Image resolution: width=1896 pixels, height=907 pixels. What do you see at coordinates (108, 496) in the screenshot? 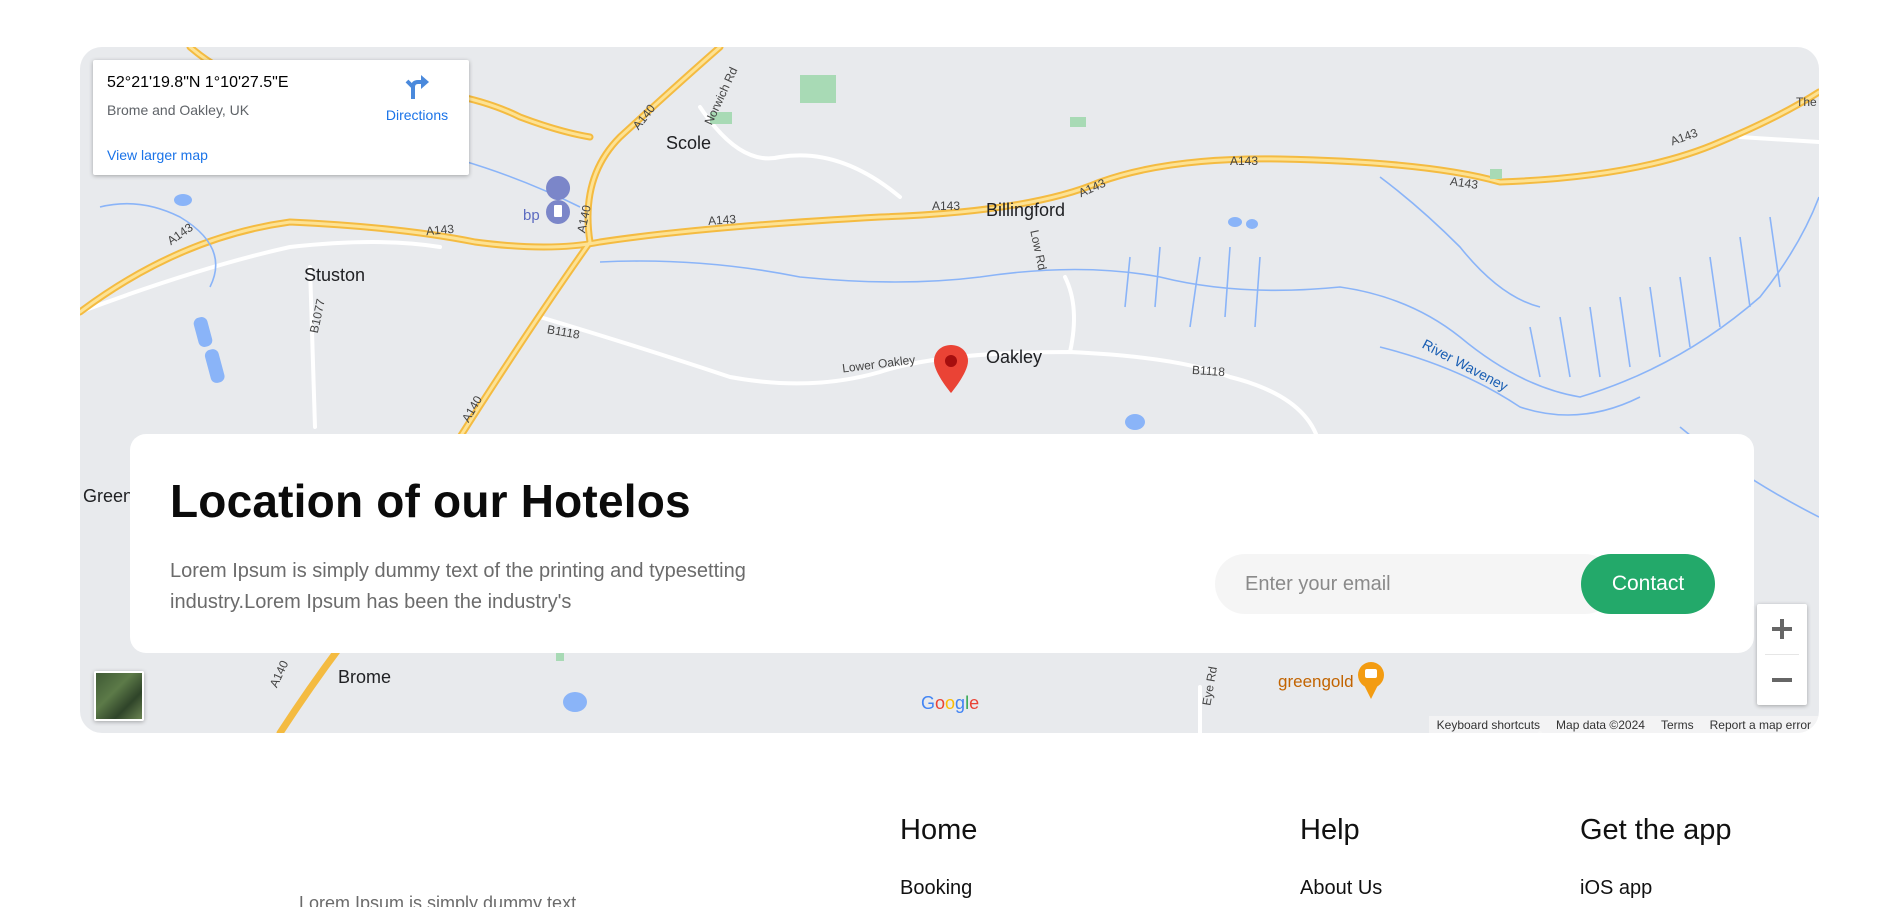
I see `map-label-green: Green` at bounding box center [108, 496].